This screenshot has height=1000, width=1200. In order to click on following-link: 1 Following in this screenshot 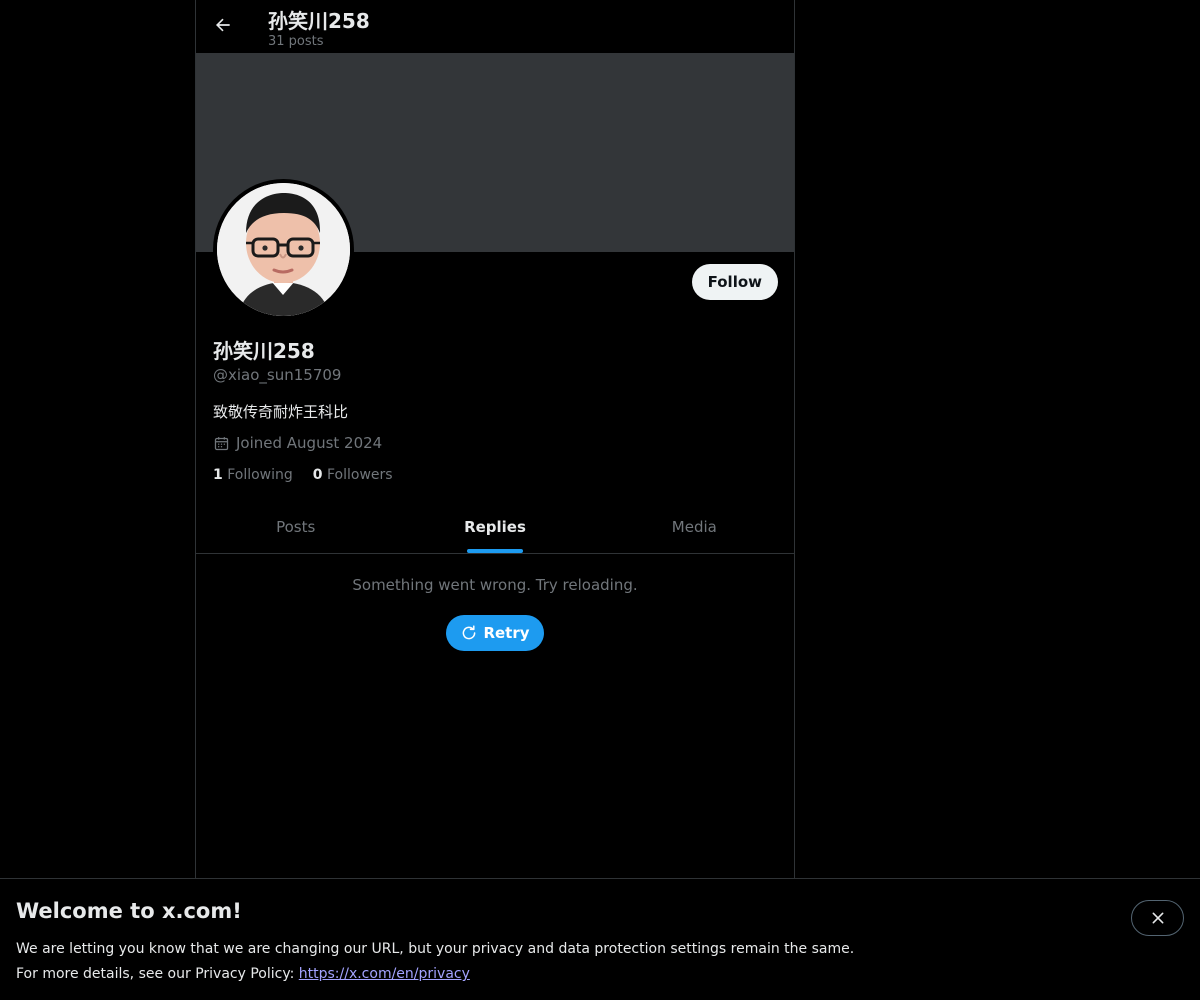, I will do `click(253, 475)`.